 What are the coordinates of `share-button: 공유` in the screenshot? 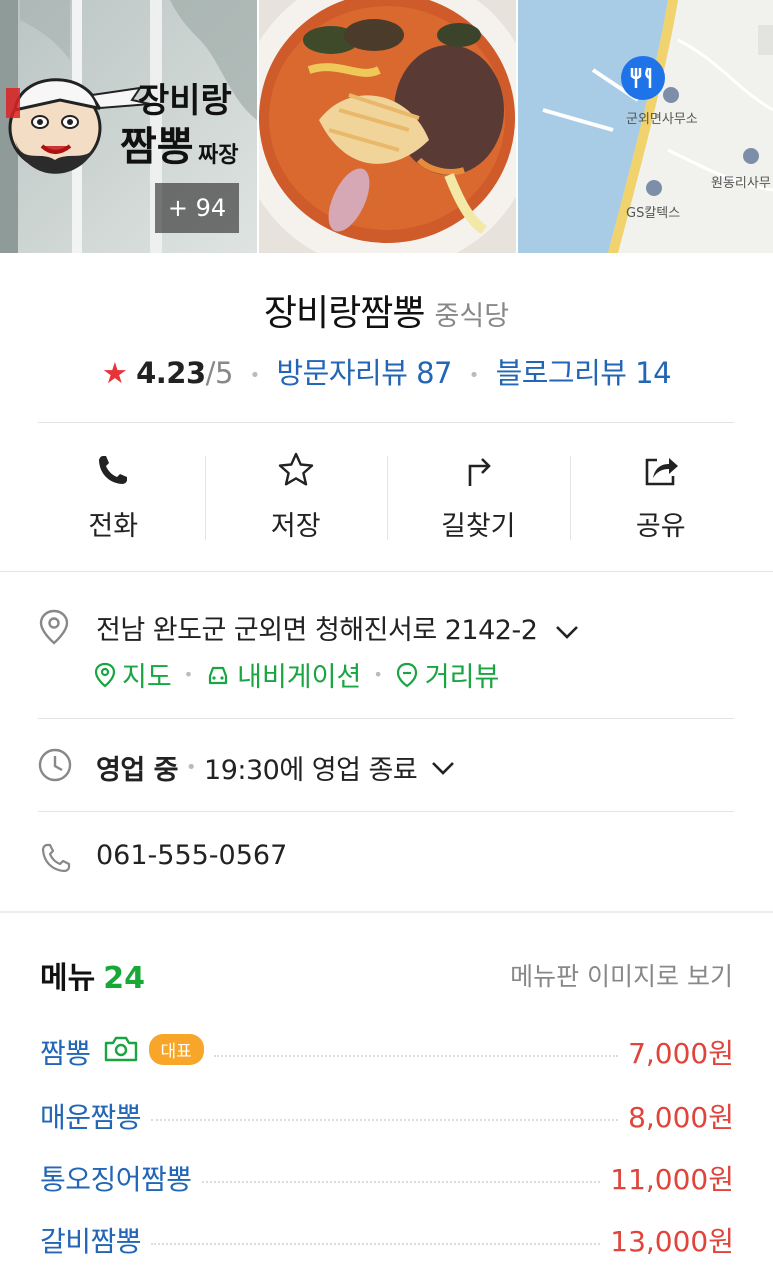 It's located at (661, 495).